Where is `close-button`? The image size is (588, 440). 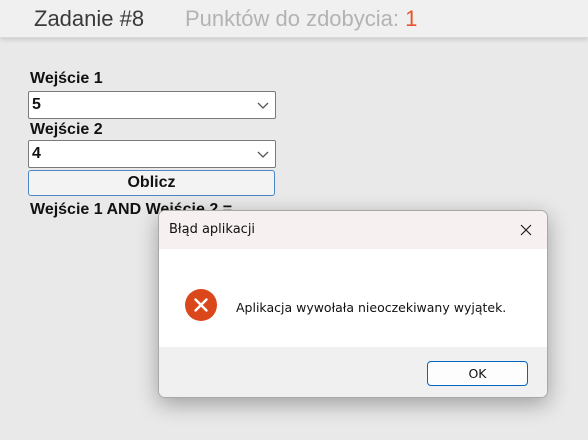 close-button is located at coordinates (526, 230).